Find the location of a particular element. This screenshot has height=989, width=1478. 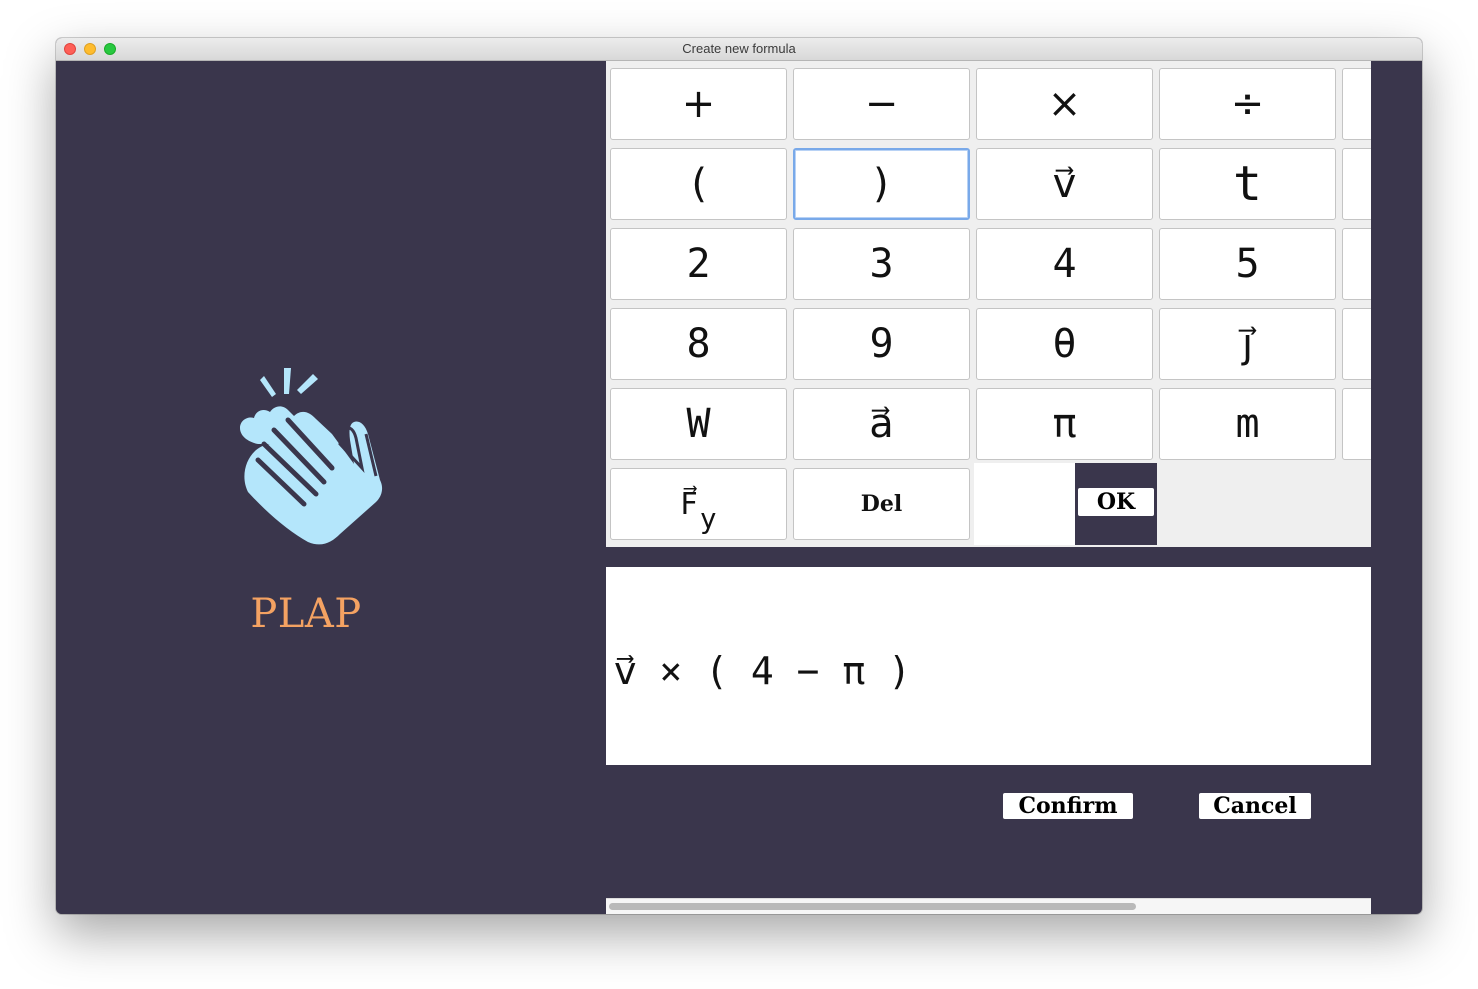

force-vector-symbol: F⃗ is located at coordinates (689, 504).